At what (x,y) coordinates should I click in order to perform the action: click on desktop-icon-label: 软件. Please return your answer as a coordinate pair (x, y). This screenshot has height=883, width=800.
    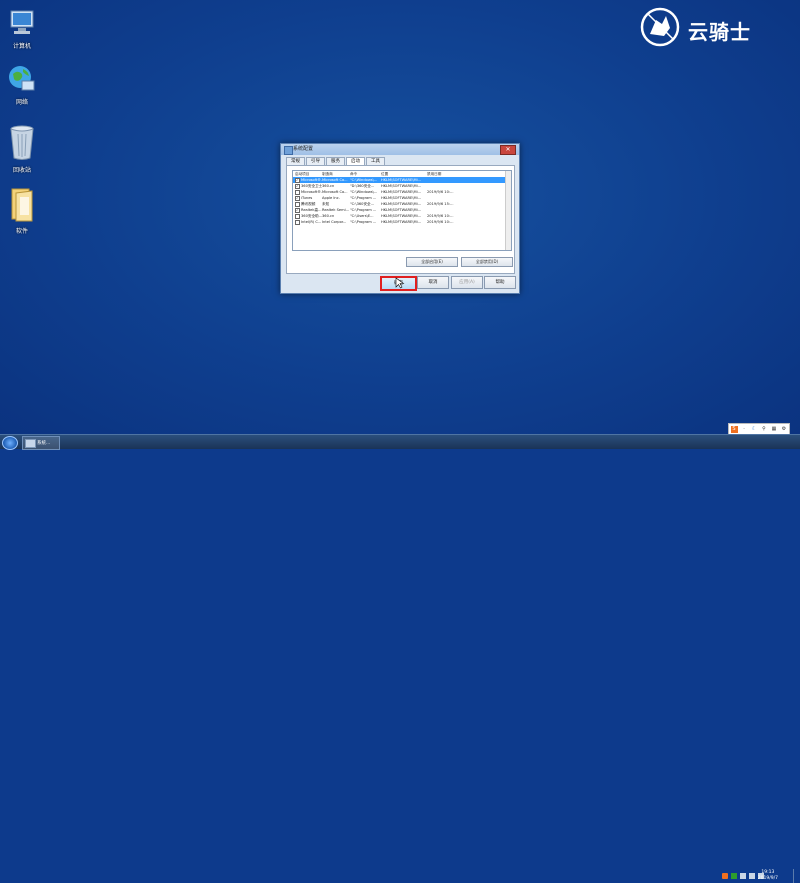
    Looking at the image, I should click on (21, 231).